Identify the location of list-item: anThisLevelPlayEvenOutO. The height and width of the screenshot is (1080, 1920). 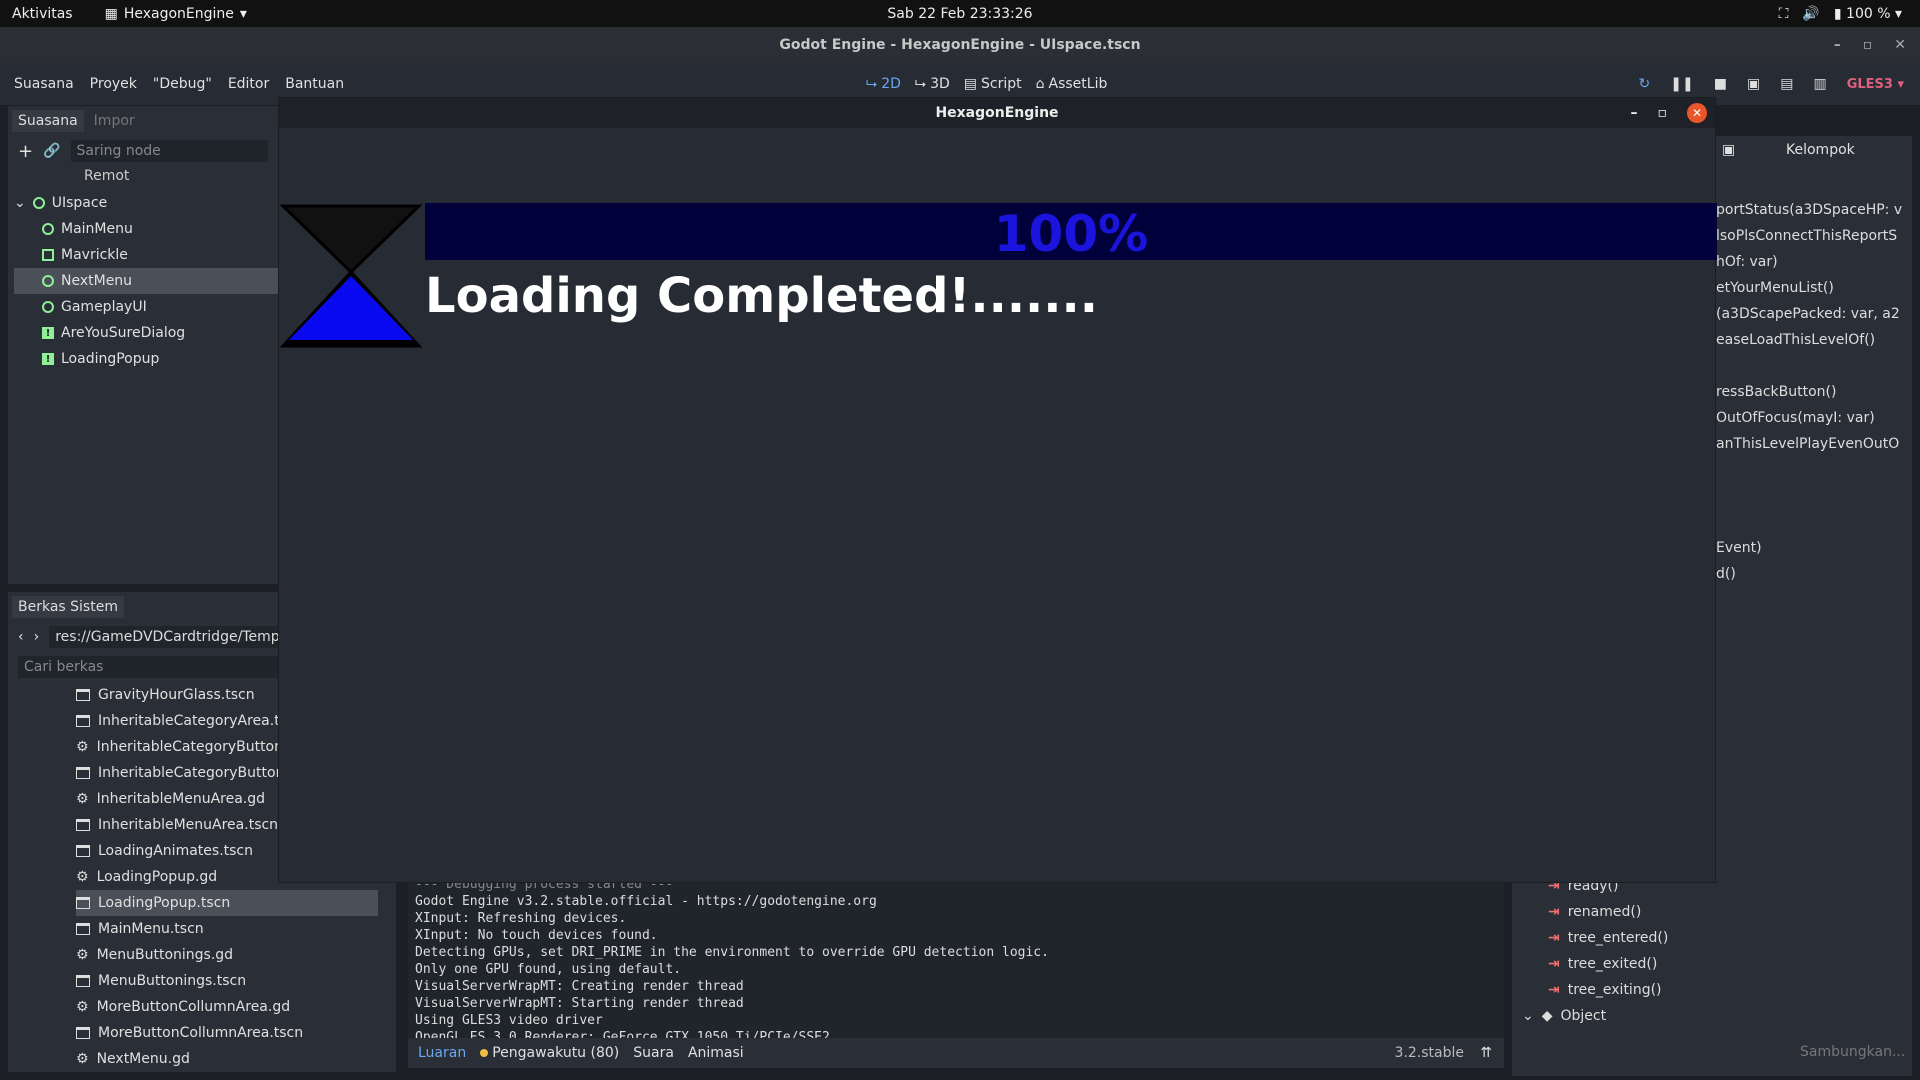
(1807, 444).